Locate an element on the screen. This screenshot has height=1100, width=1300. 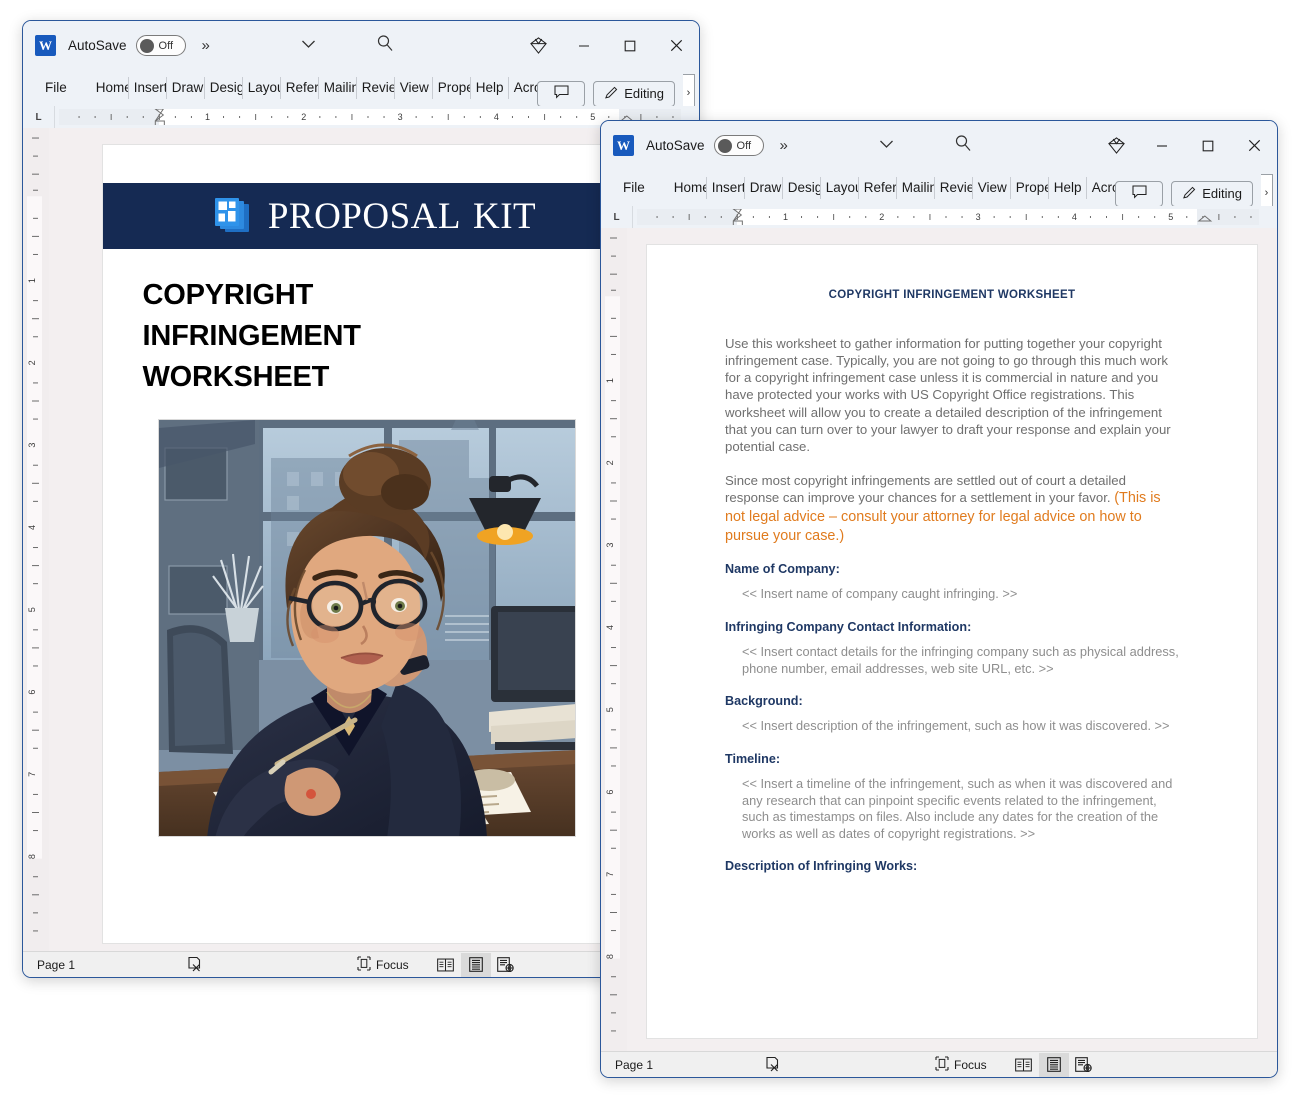
statusbar-back: Page 1 Focus is located at coordinates (361, 964).